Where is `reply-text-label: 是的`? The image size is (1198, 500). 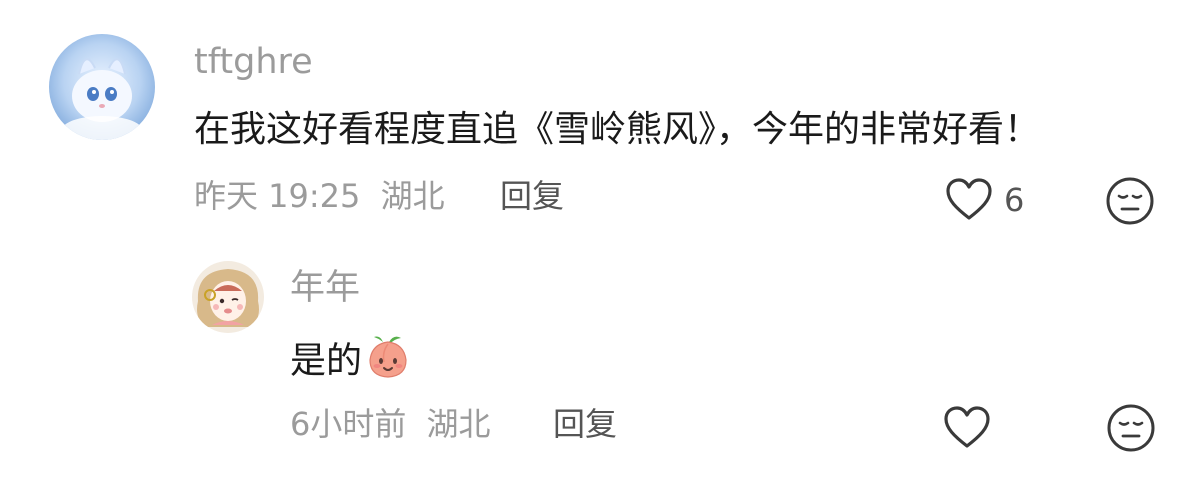 reply-text-label: 是的 is located at coordinates (326, 361).